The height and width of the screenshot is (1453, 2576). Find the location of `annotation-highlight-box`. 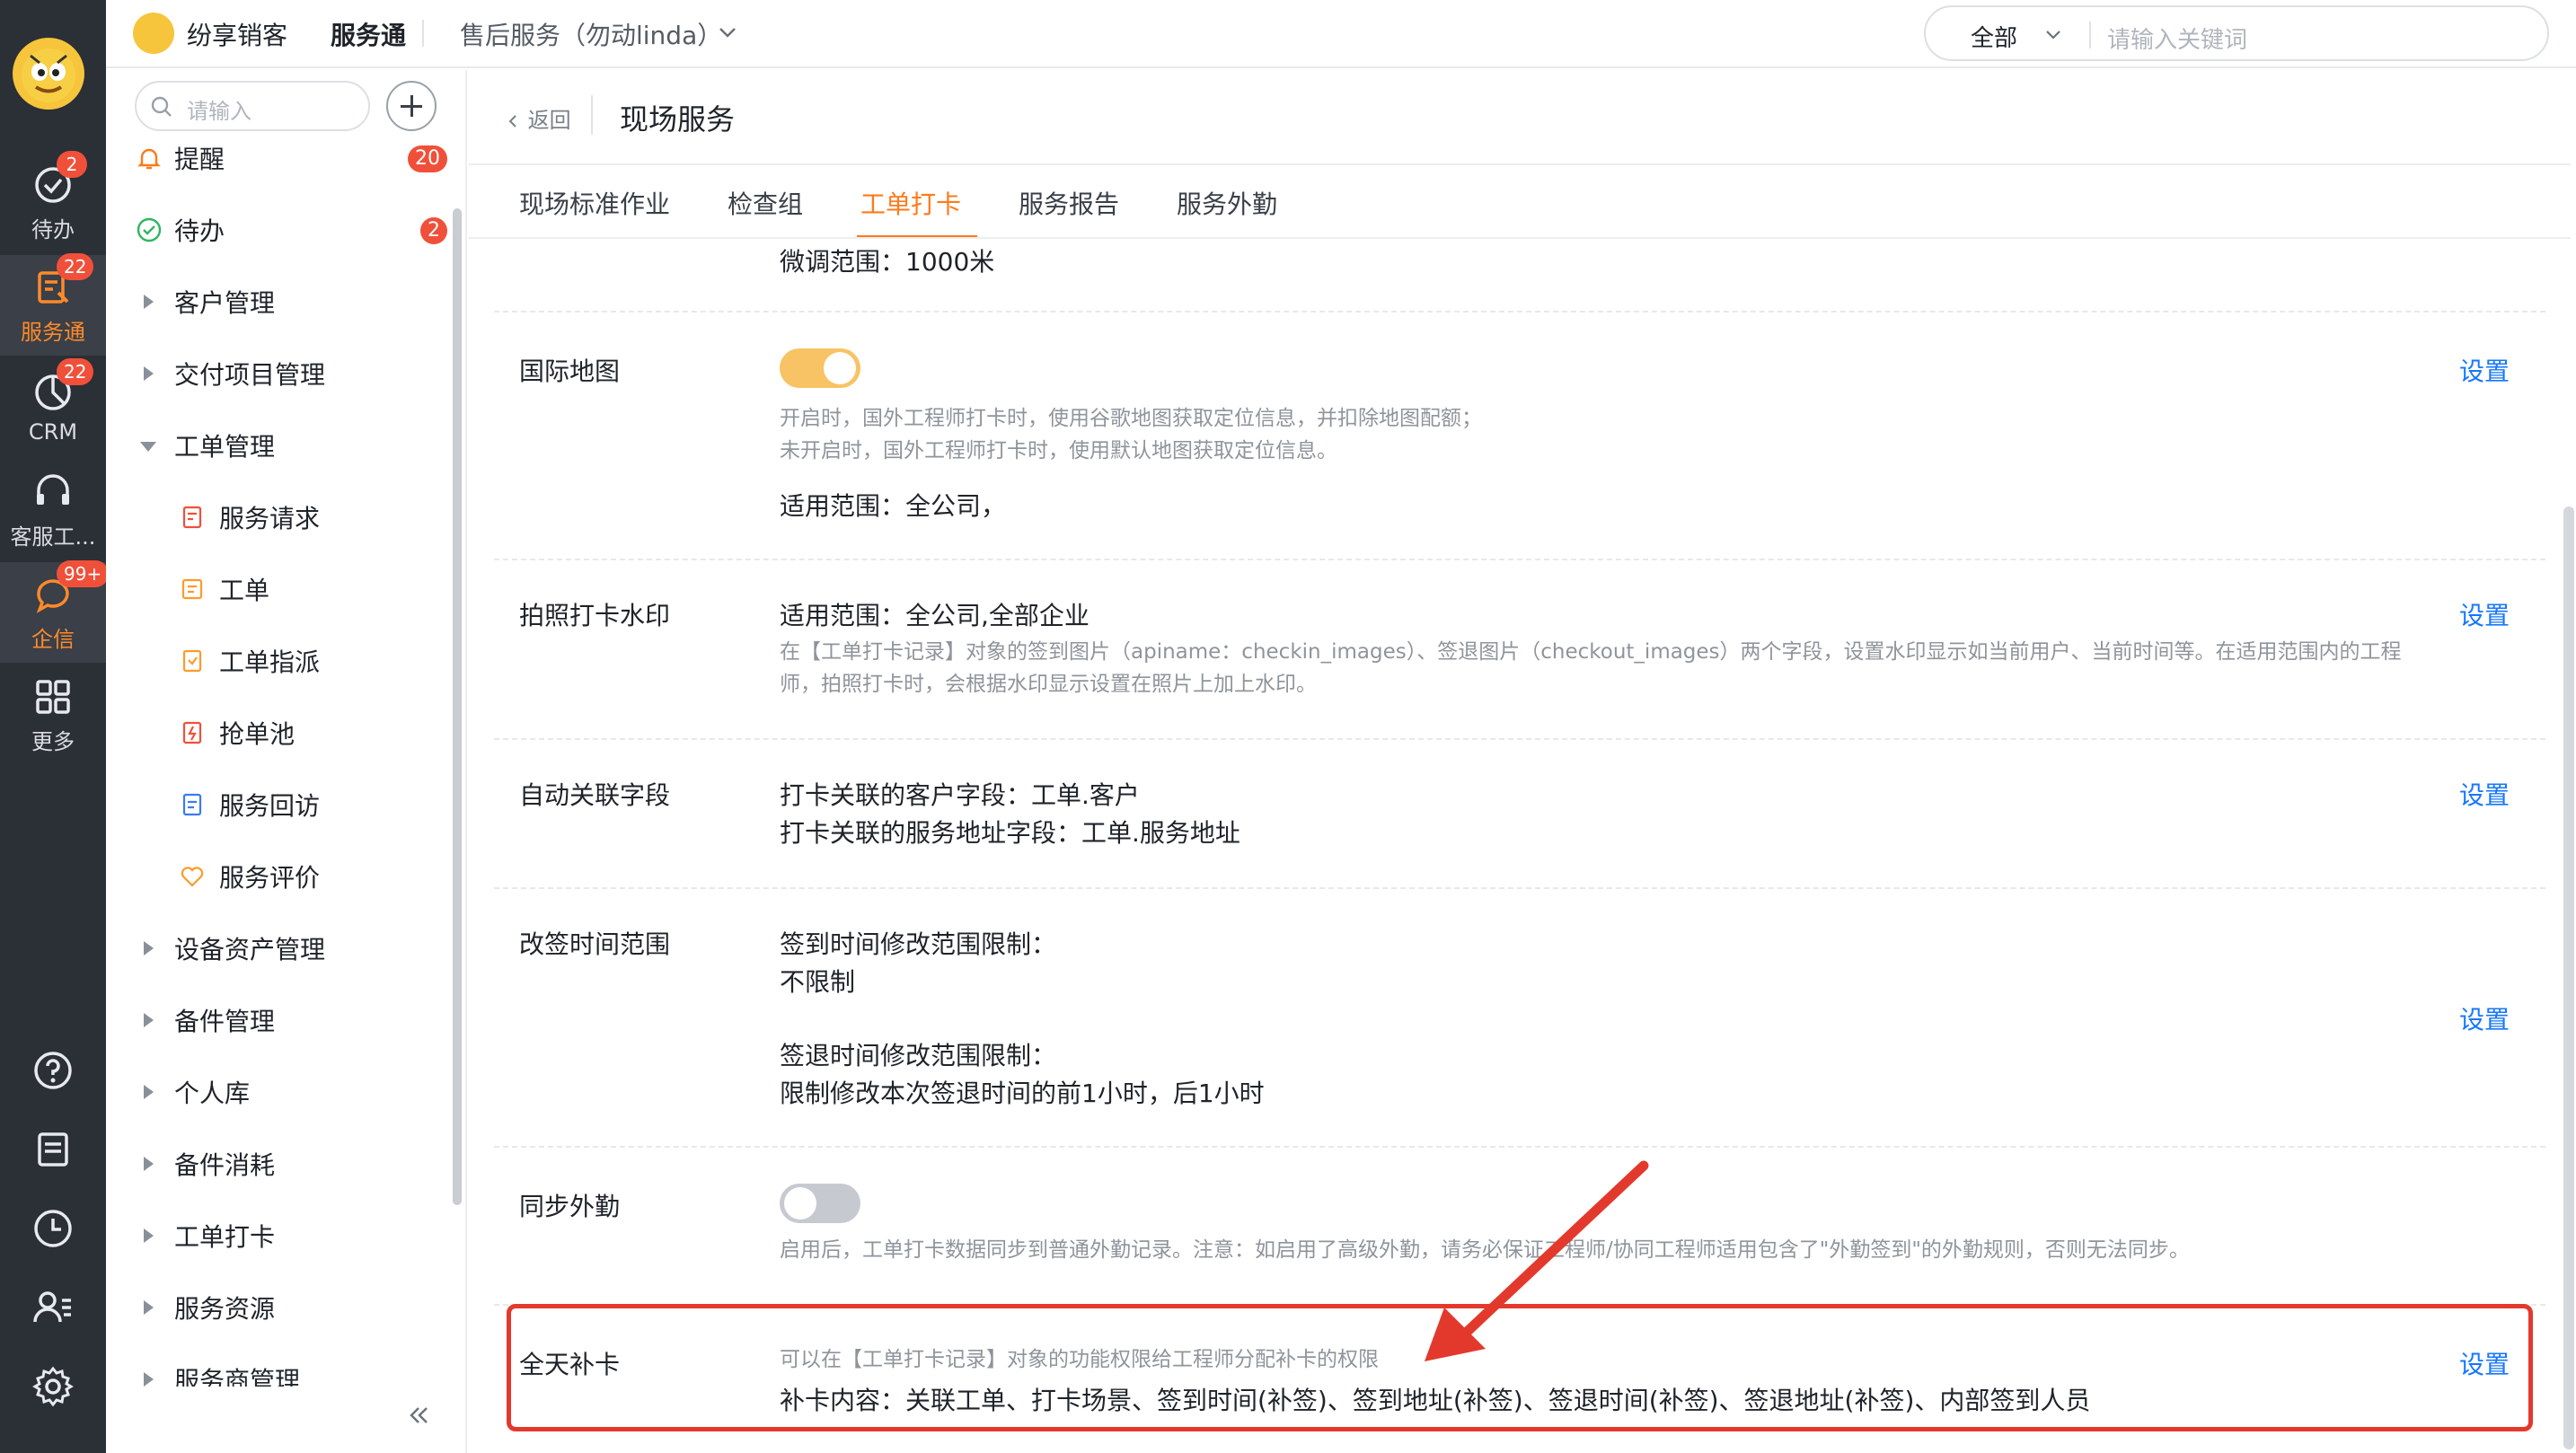

annotation-highlight-box is located at coordinates (1520, 1367).